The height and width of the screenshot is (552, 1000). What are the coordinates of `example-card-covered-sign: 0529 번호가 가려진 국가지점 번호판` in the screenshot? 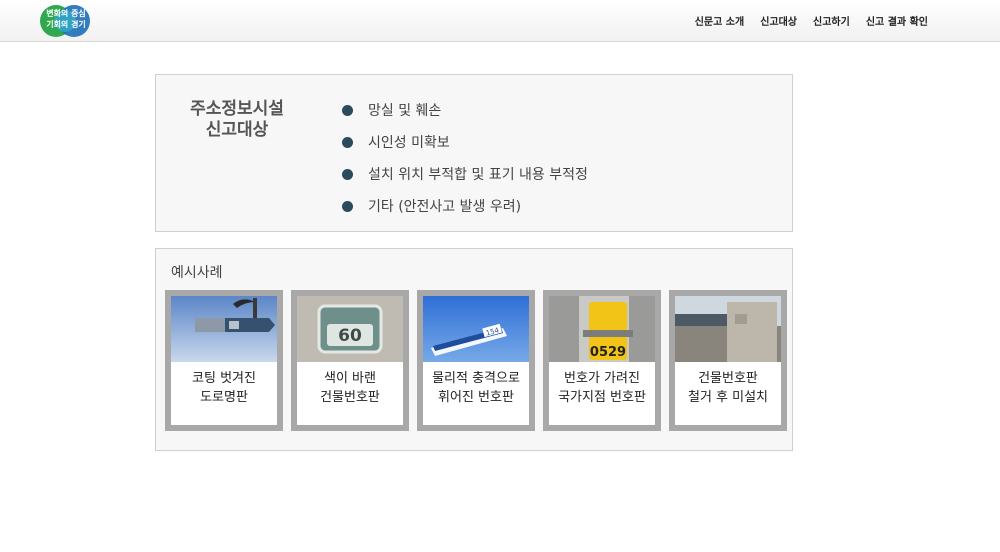 It's located at (602, 360).